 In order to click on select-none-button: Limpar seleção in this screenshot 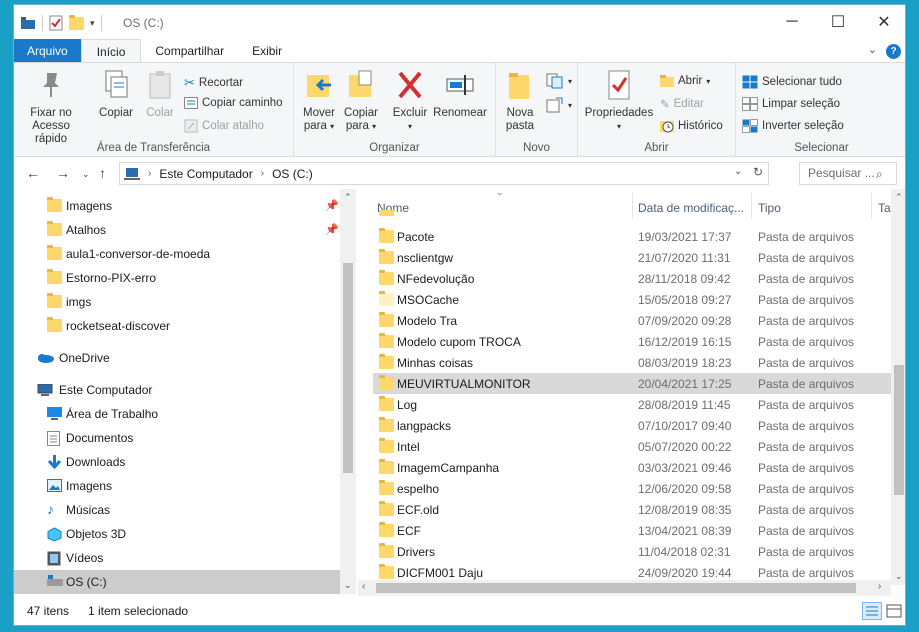, I will do `click(791, 104)`.